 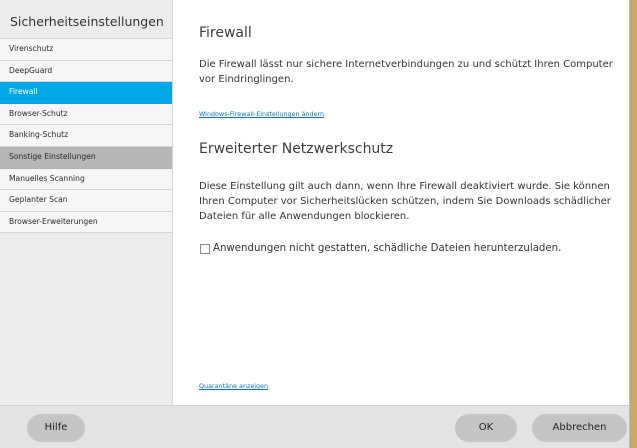 I want to click on sidebar-item-virenschutz: Virenschutz, so click(x=86, y=50).